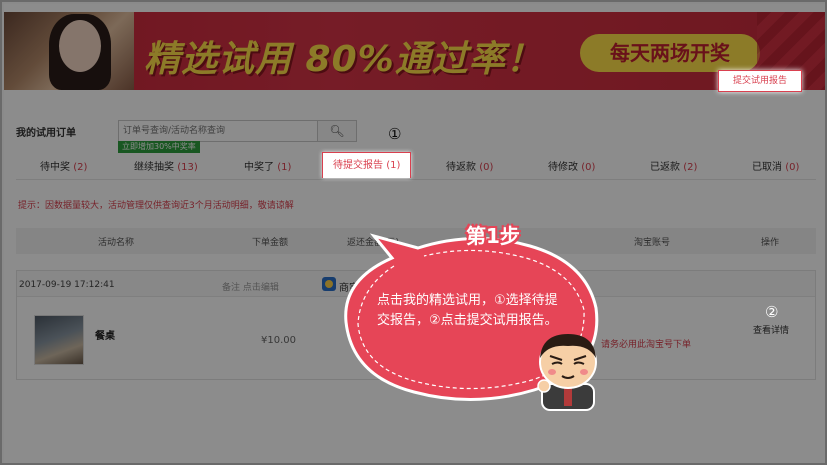  I want to click on tab-pending-edit: 待修改 (0), so click(571, 165).